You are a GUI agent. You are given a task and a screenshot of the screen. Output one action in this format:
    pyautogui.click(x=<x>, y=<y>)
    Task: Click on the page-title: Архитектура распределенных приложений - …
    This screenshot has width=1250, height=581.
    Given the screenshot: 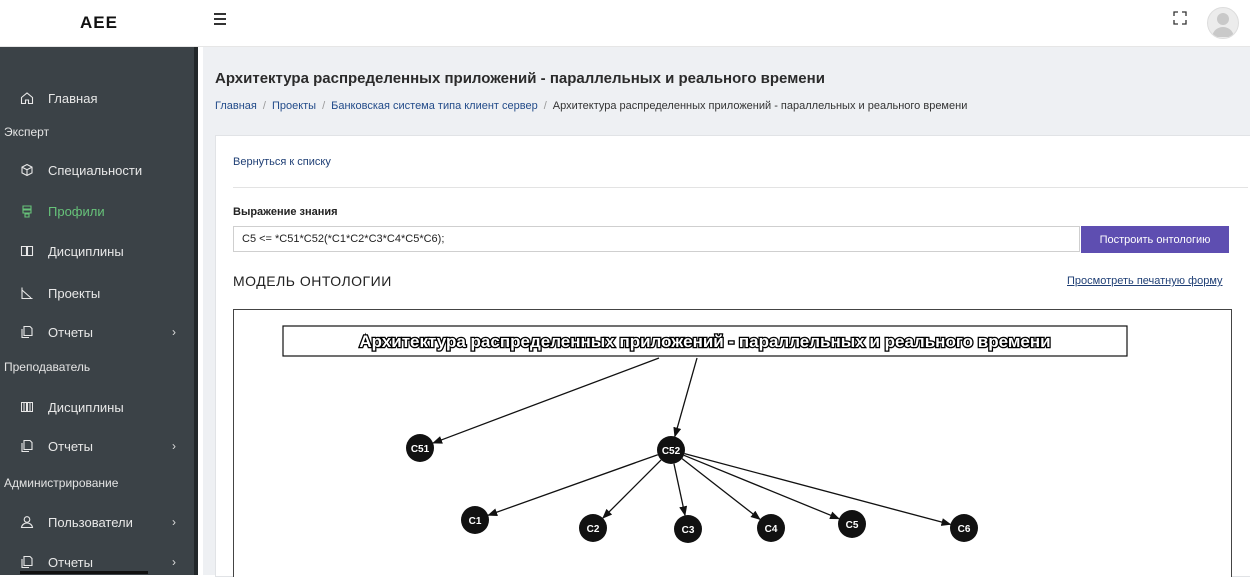 What is the action you would take?
    pyautogui.click(x=520, y=78)
    